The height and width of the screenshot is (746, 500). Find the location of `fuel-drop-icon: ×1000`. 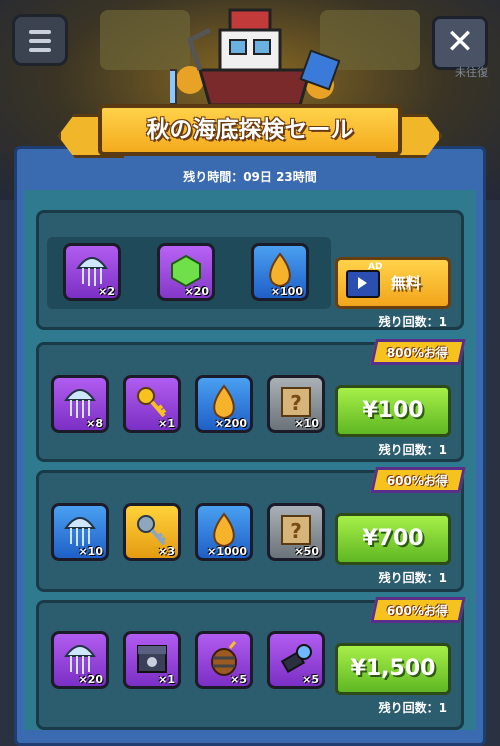

fuel-drop-icon: ×1000 is located at coordinates (224, 532).